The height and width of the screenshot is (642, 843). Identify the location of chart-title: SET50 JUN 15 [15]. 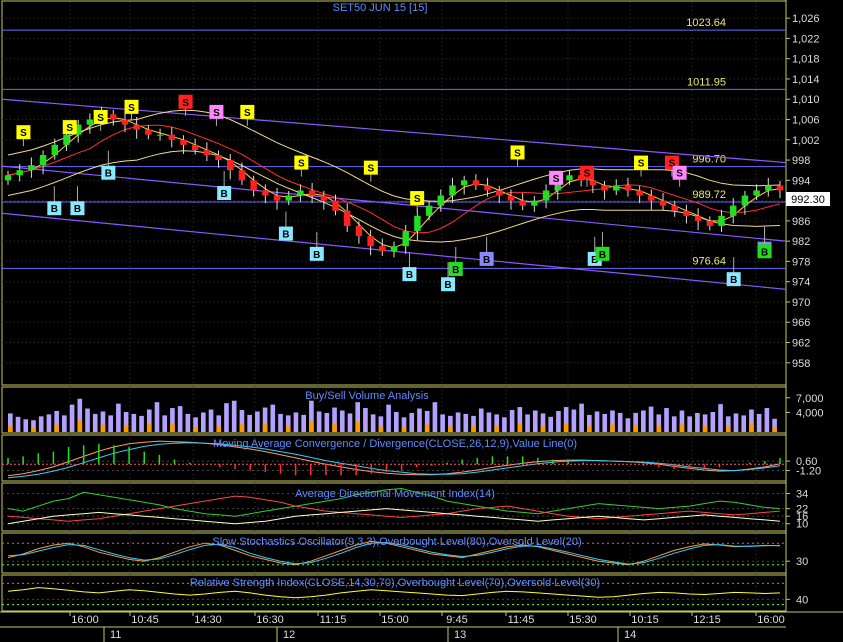
(380, 8).